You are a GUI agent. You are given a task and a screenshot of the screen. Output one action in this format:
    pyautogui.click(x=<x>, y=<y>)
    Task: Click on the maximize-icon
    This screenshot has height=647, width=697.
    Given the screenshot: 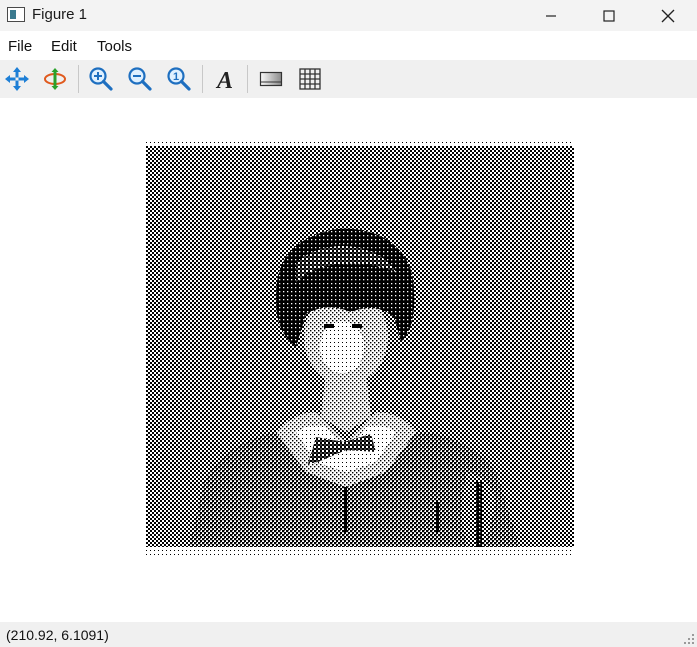 What is the action you would take?
    pyautogui.click(x=609, y=15)
    